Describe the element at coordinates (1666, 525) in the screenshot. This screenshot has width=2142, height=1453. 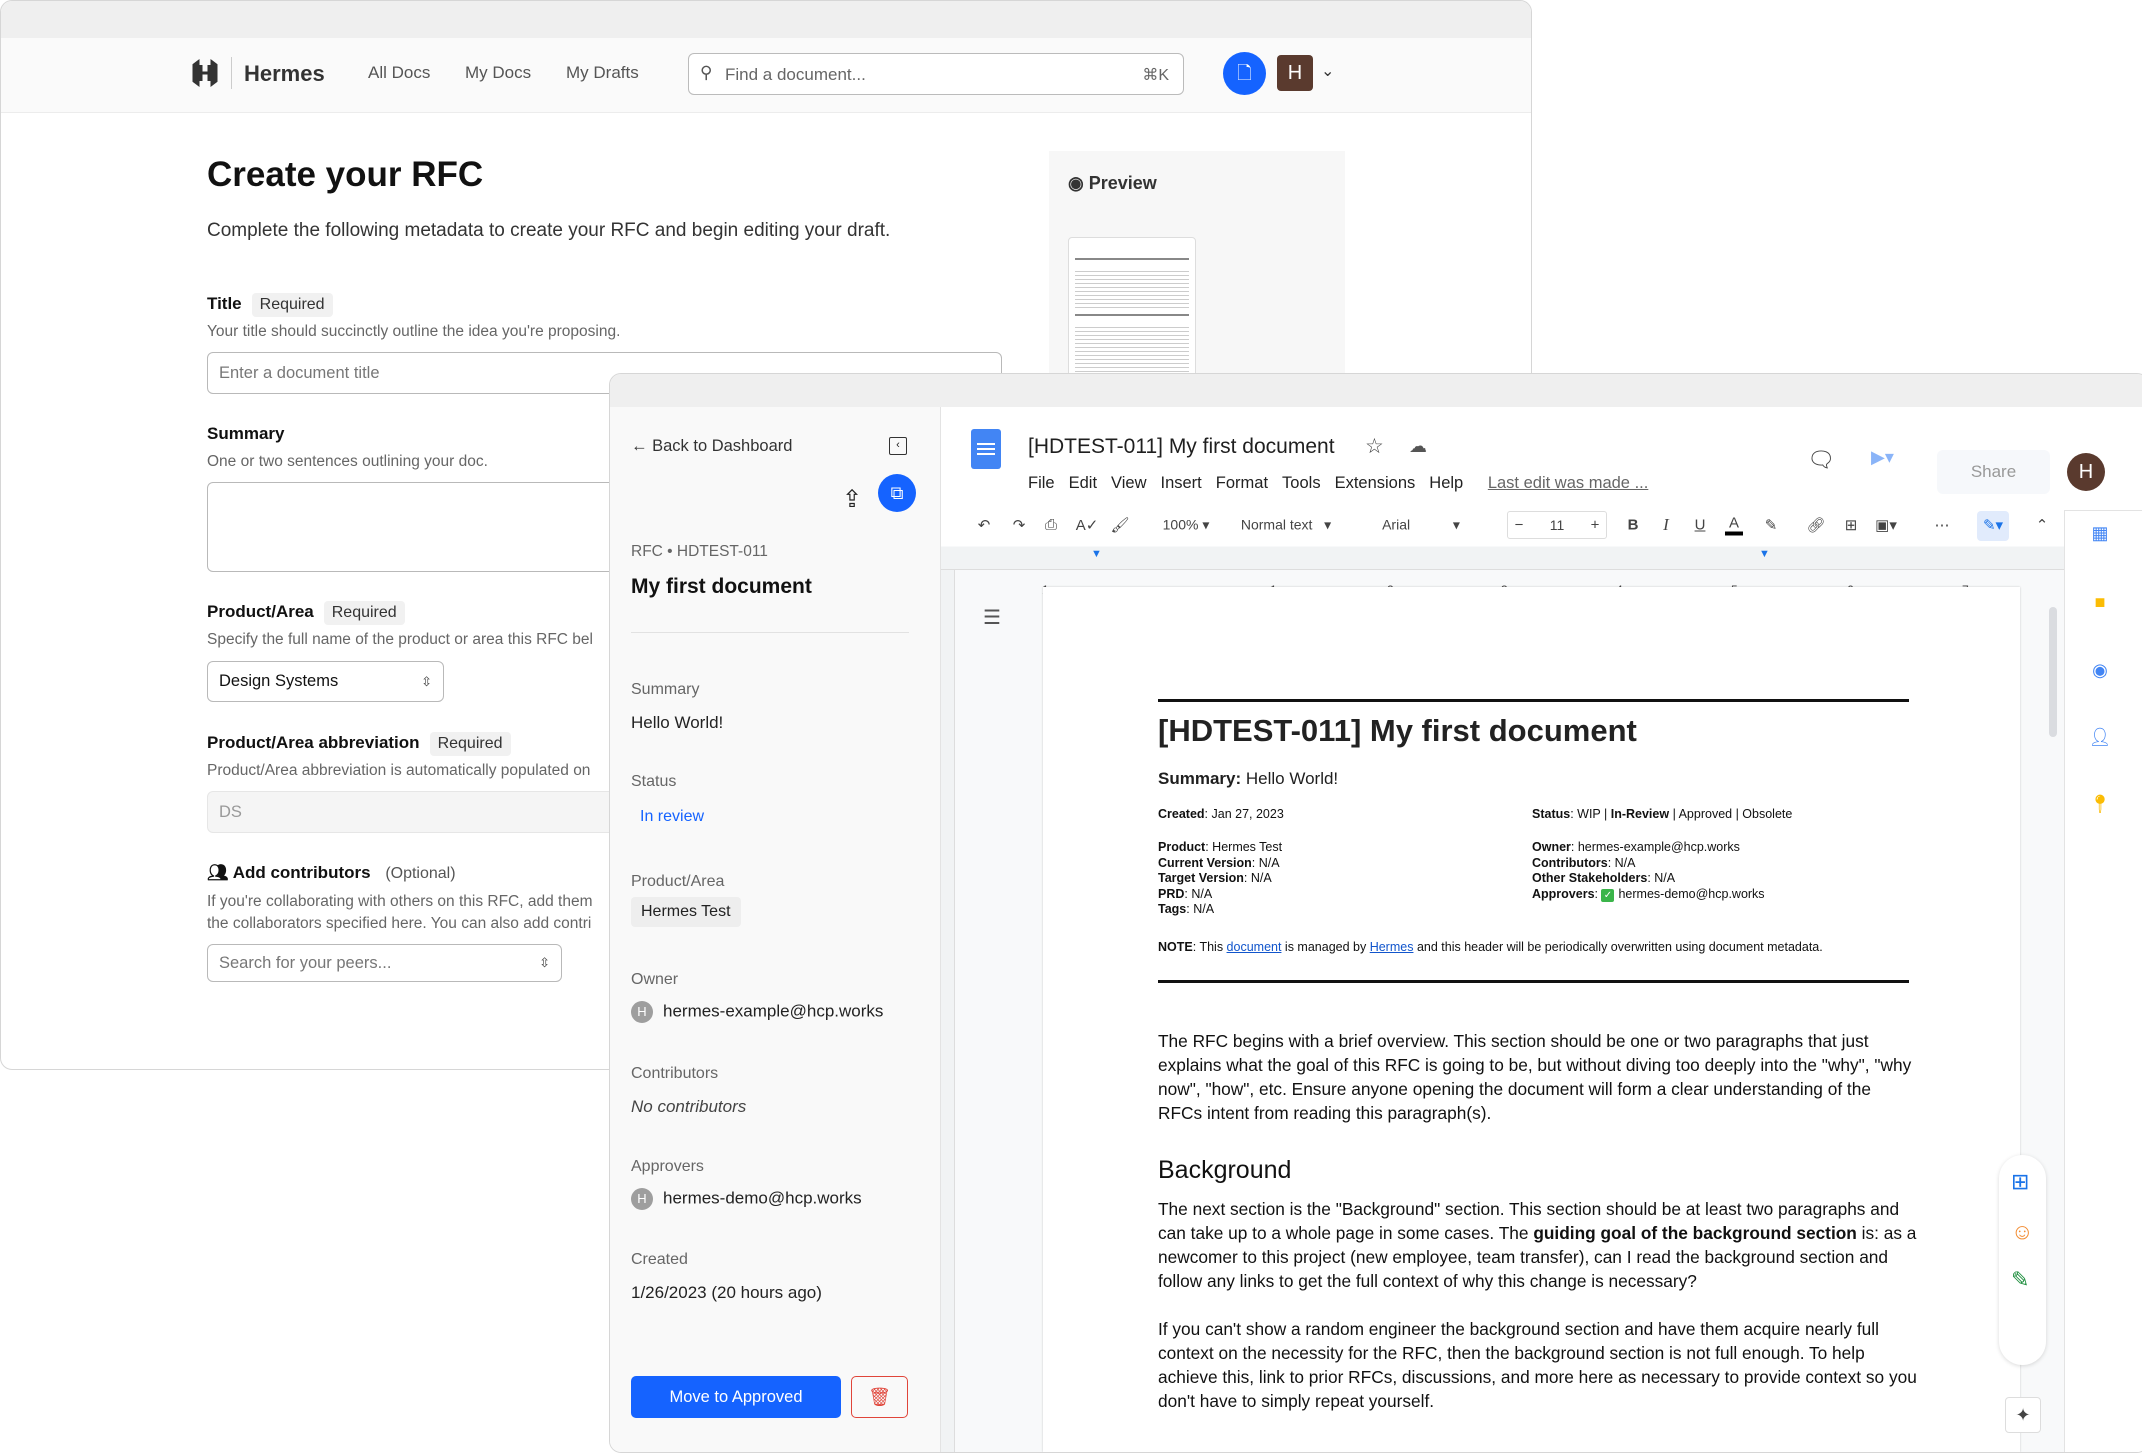
I see `italic-button: I` at that location.